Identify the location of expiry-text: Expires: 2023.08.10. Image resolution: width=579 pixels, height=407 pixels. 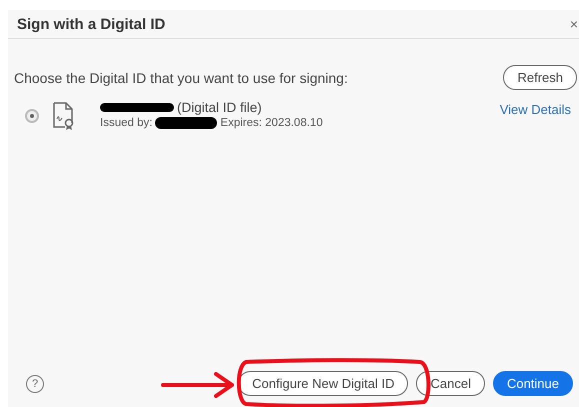
(271, 123).